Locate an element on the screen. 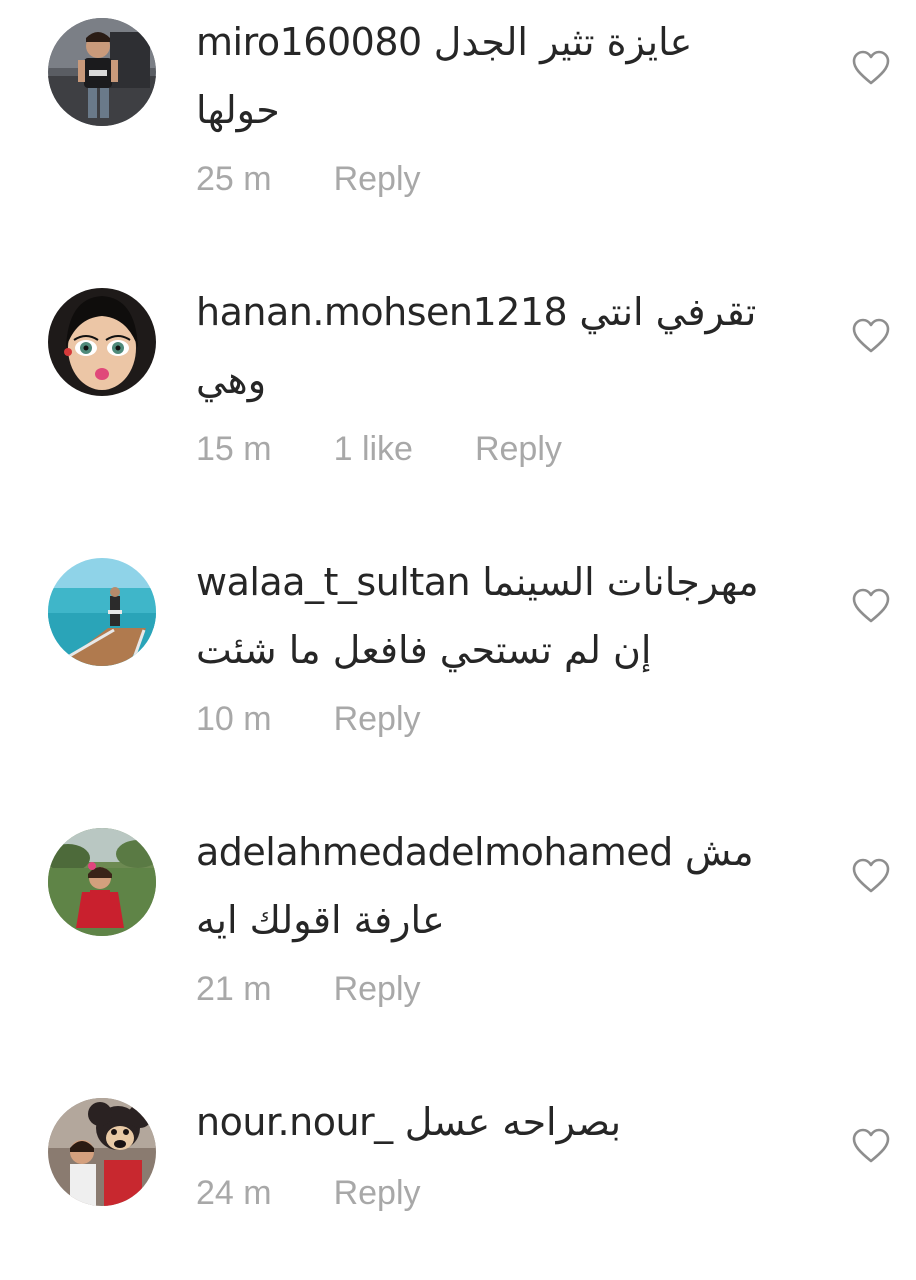 This screenshot has width=916, height=1280. comment-username: walaa_t_sultan is located at coordinates (333, 582).